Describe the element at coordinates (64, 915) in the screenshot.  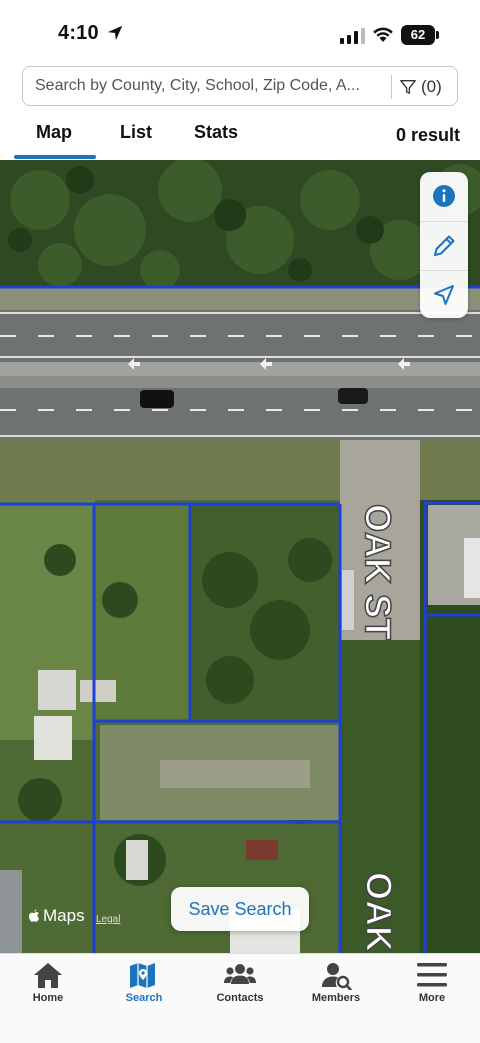
I see `maps-brand-label: Maps` at that location.